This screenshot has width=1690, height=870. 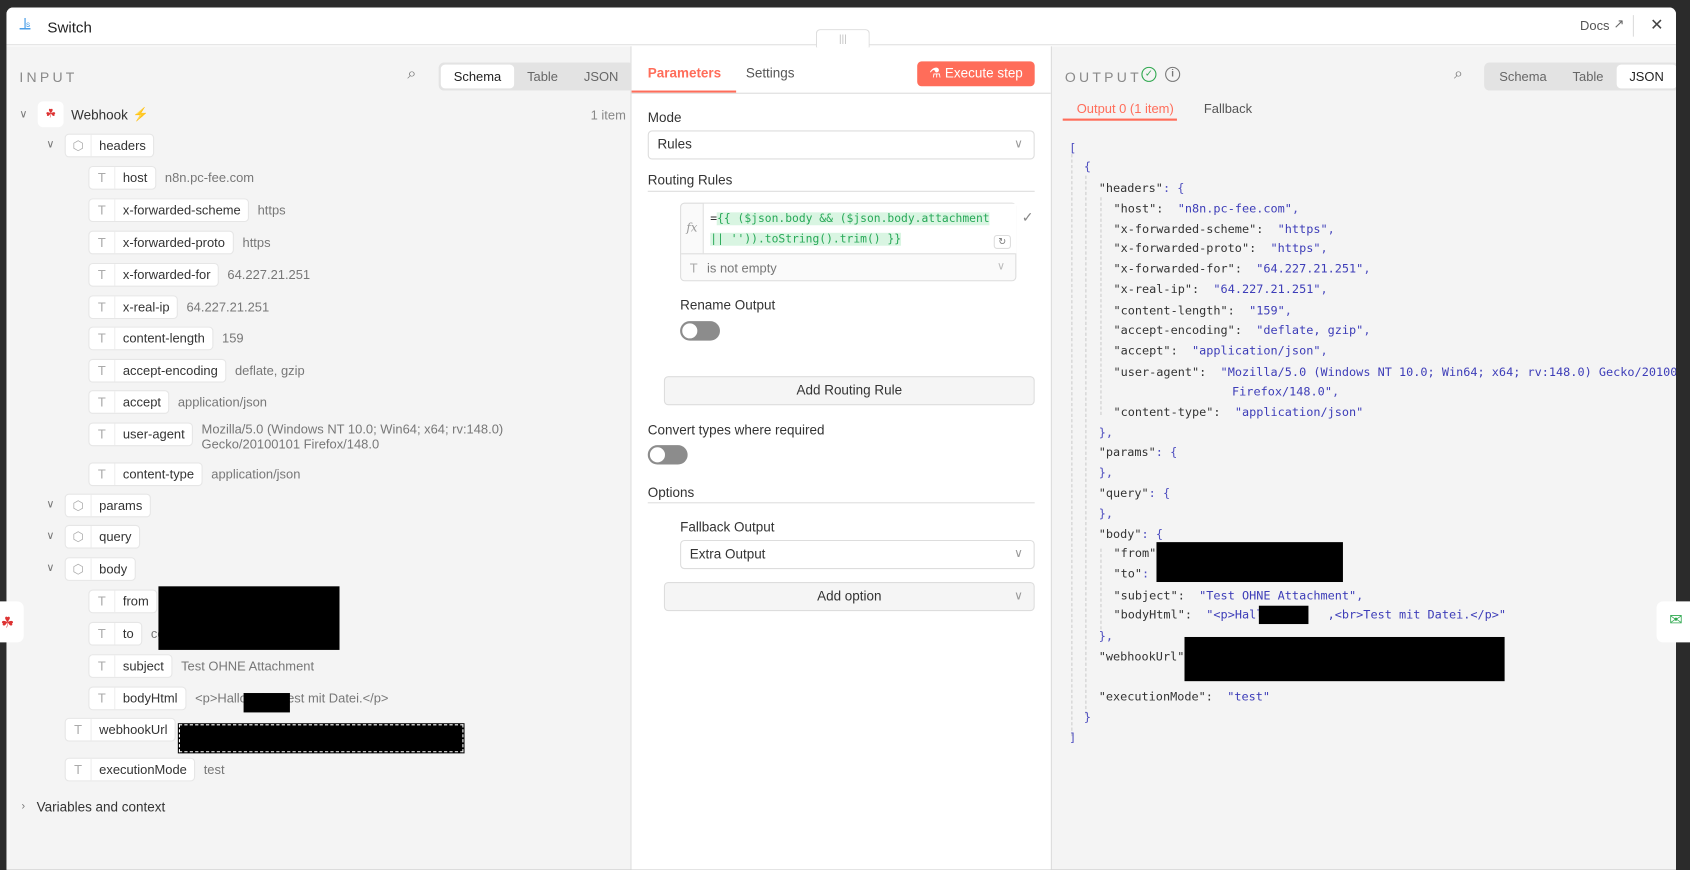 What do you see at coordinates (145, 474) in the screenshot?
I see `schema-field-content-type: Tcontent-type` at bounding box center [145, 474].